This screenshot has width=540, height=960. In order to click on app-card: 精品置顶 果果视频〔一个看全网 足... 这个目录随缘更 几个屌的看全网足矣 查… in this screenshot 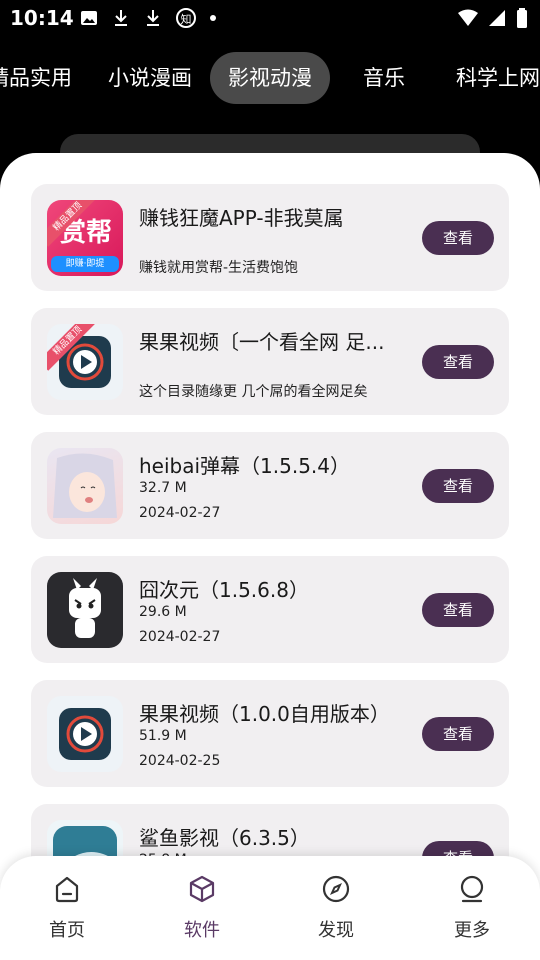, I will do `click(270, 361)`.